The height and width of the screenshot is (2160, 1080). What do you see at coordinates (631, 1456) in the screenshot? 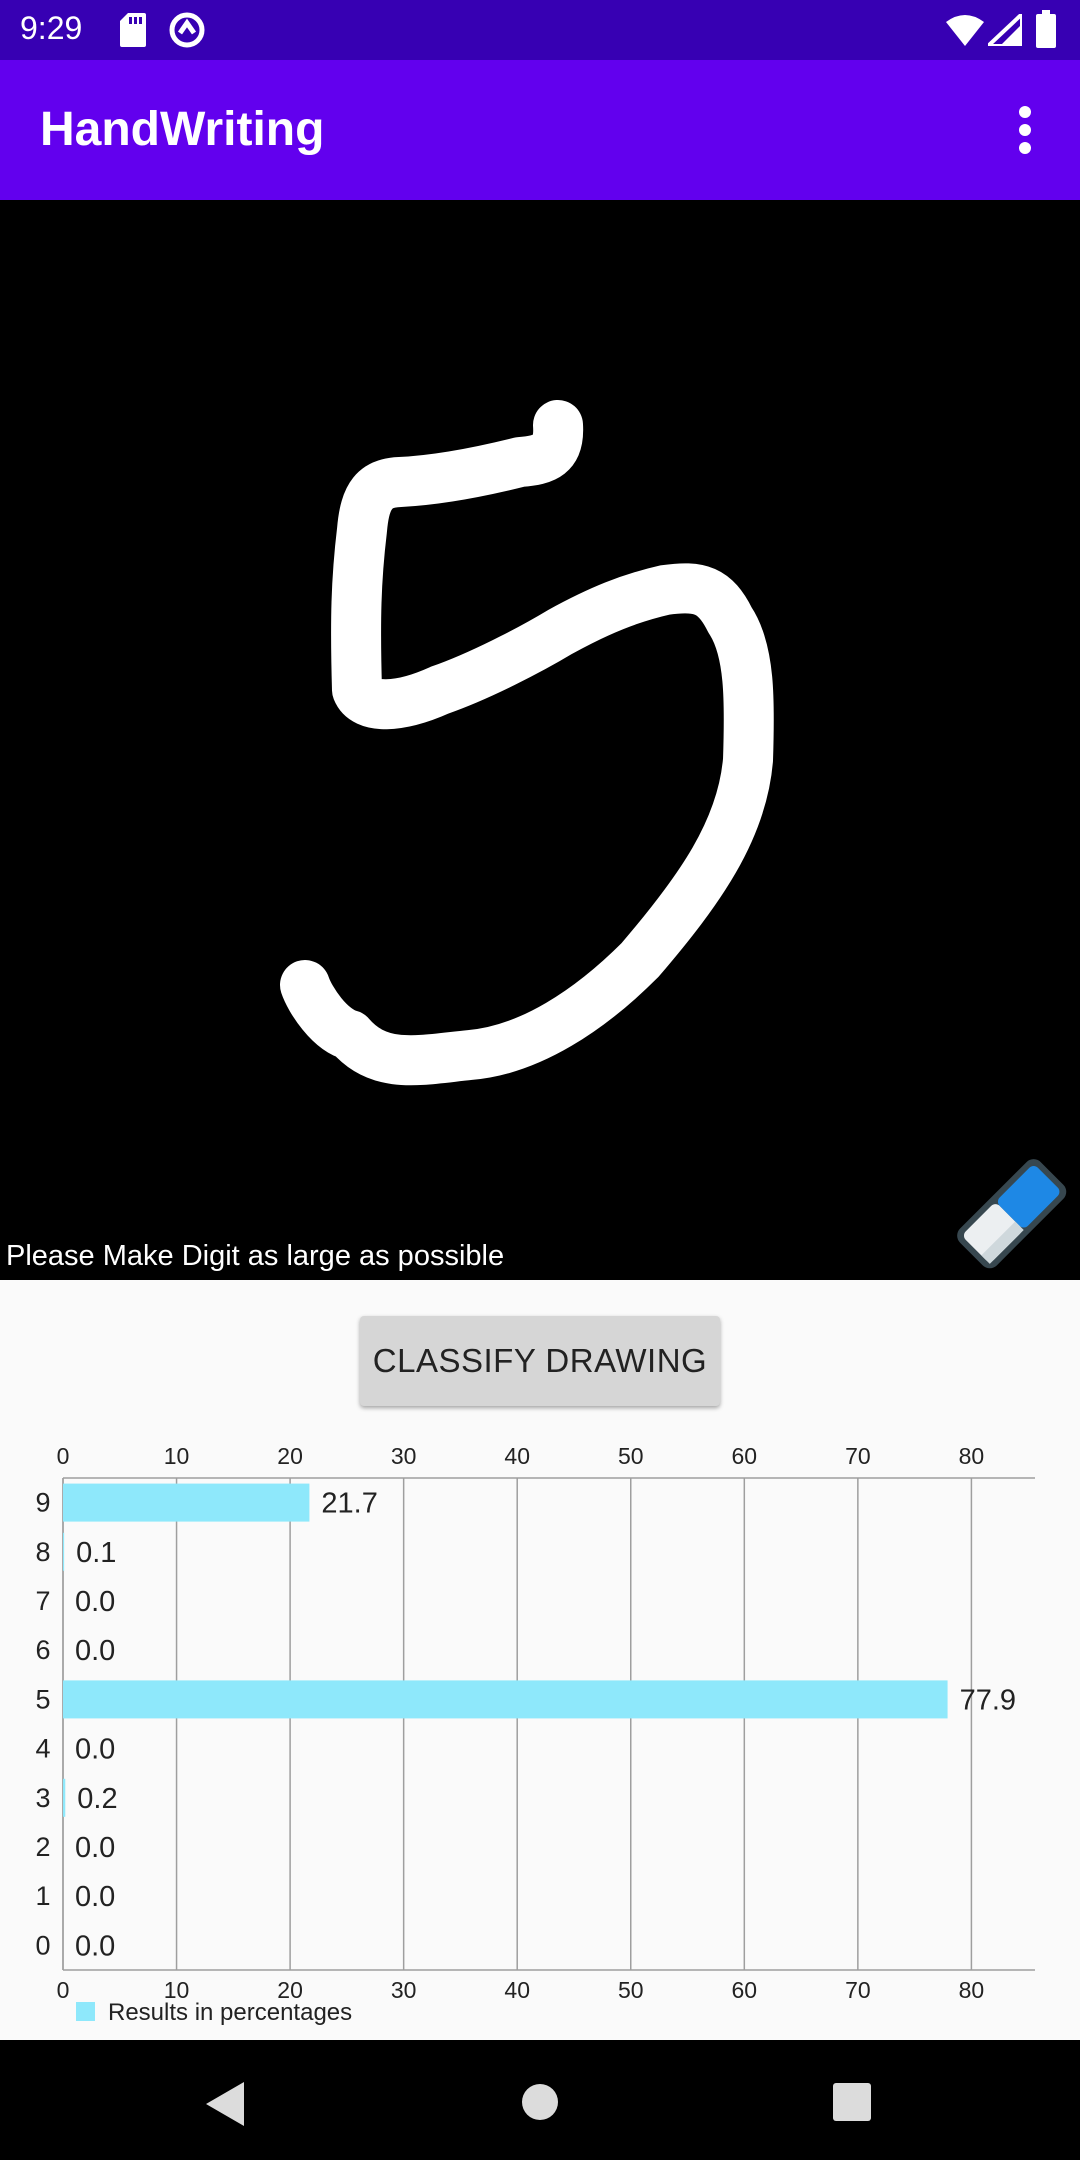
I see `x-tick-label-top: 50` at bounding box center [631, 1456].